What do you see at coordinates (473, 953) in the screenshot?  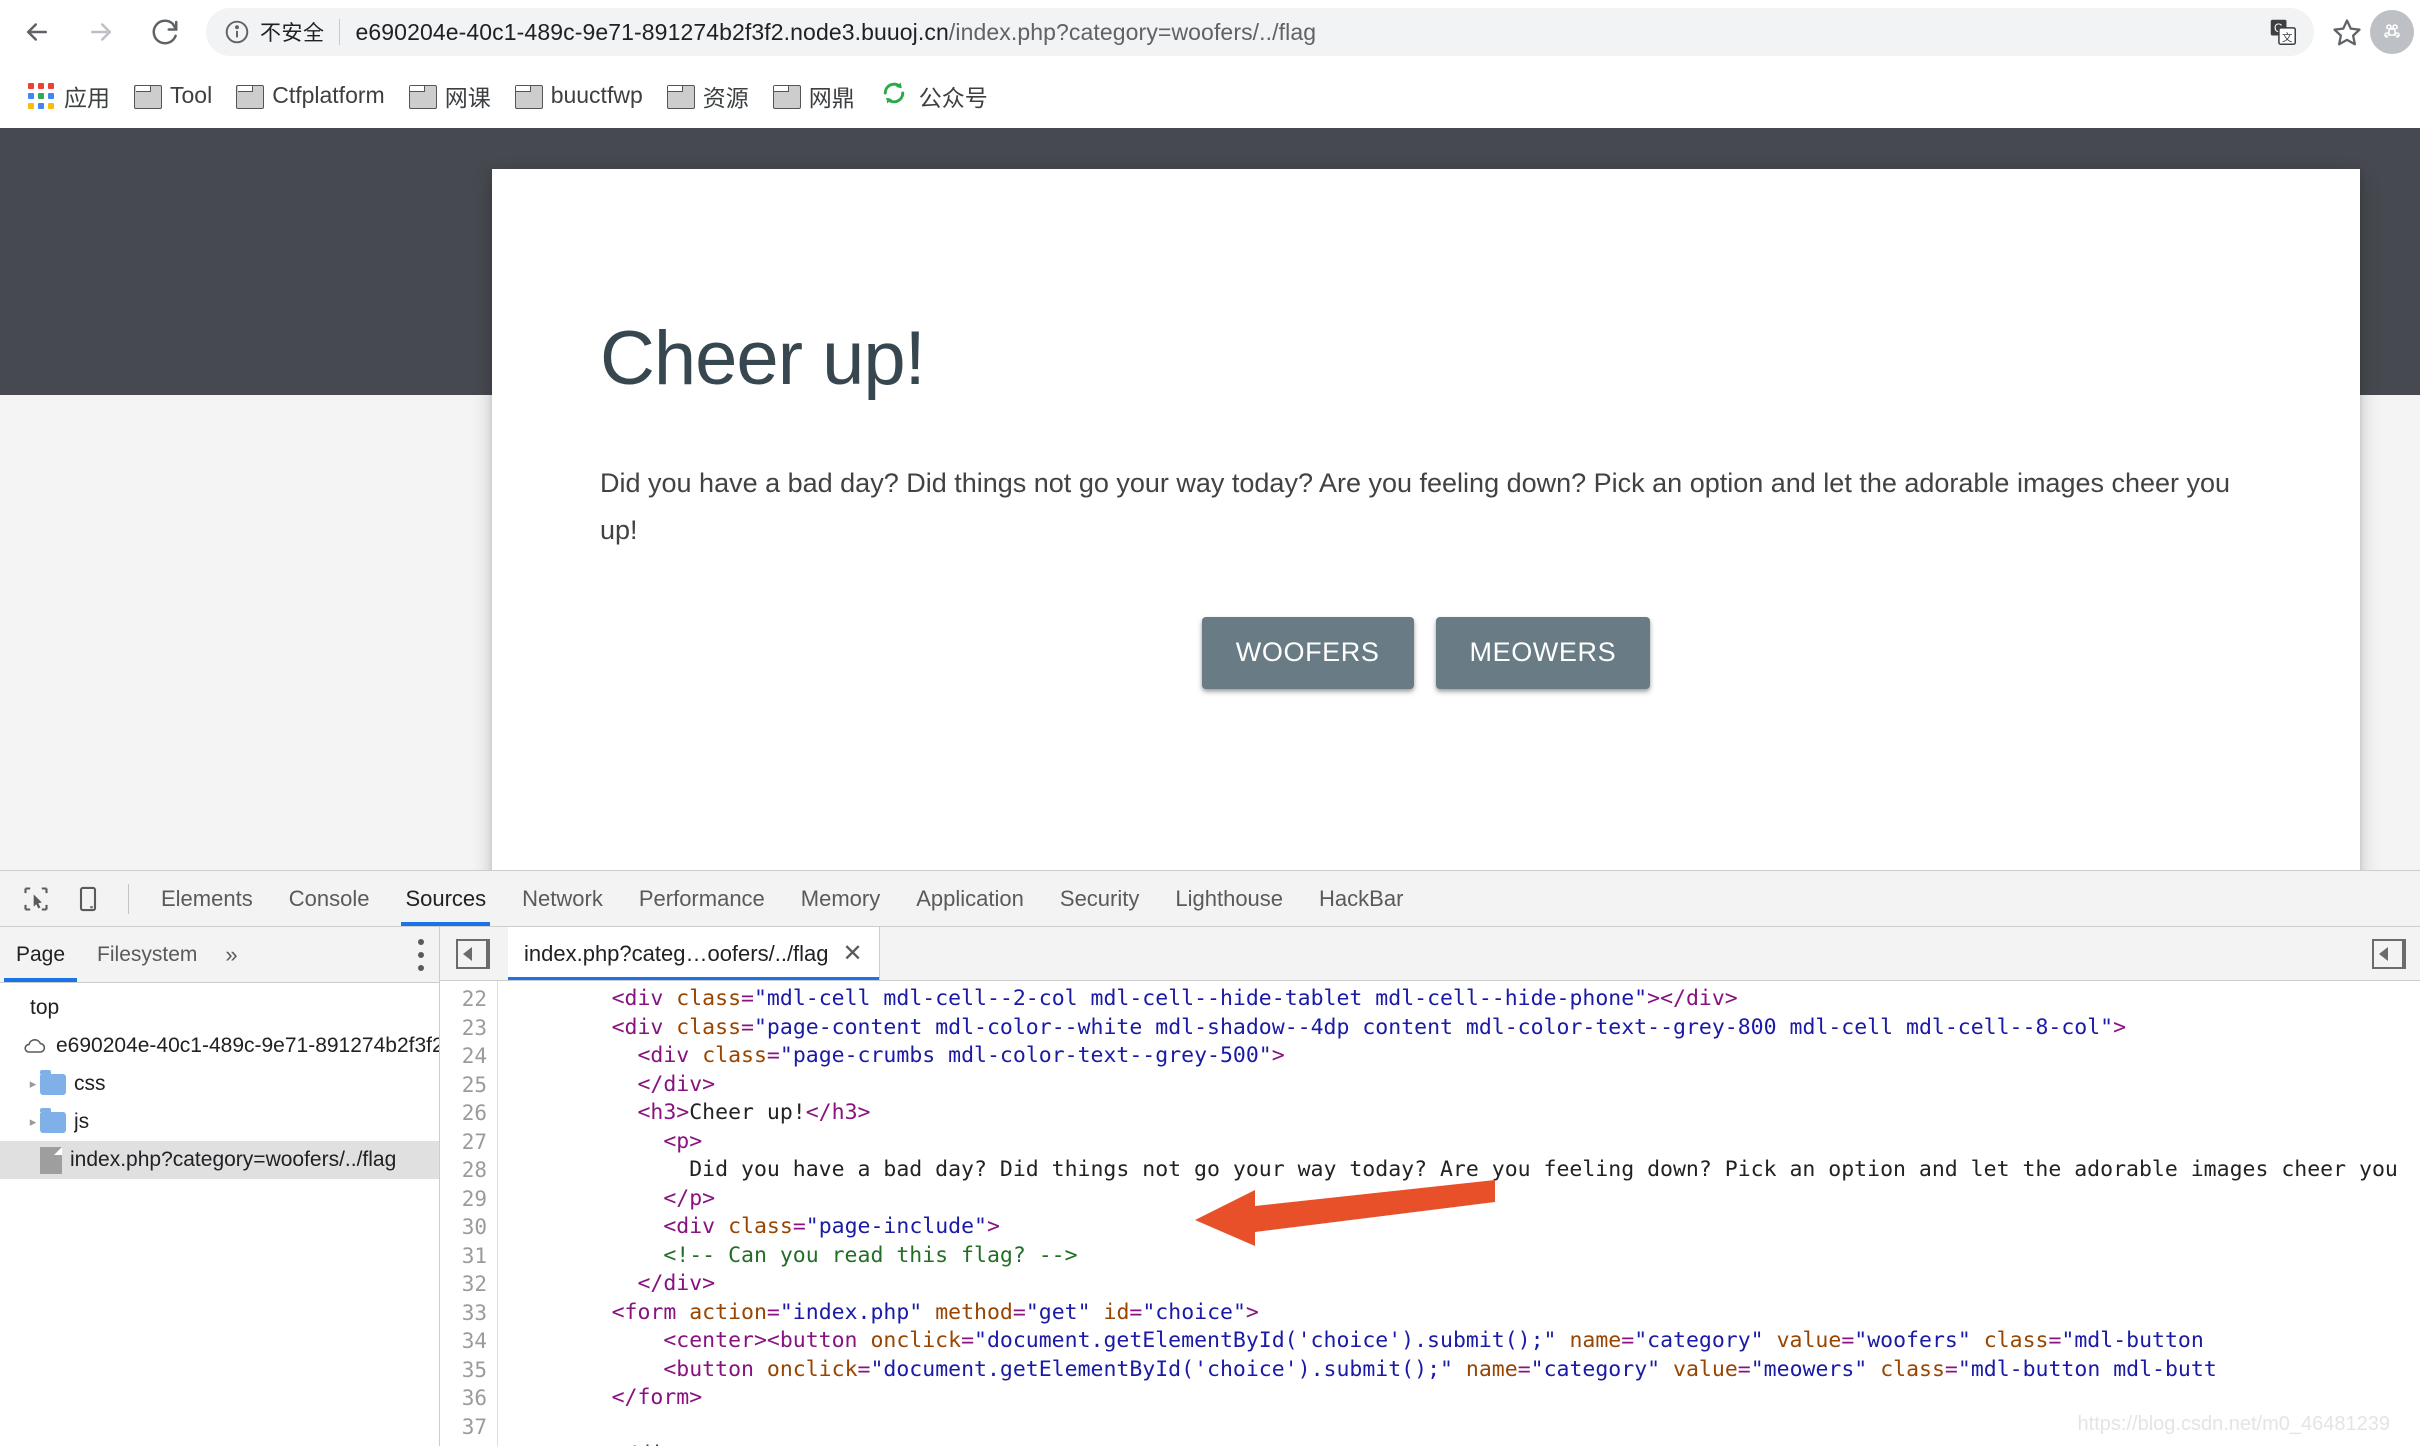 I see `collapse-sidebar-icon` at bounding box center [473, 953].